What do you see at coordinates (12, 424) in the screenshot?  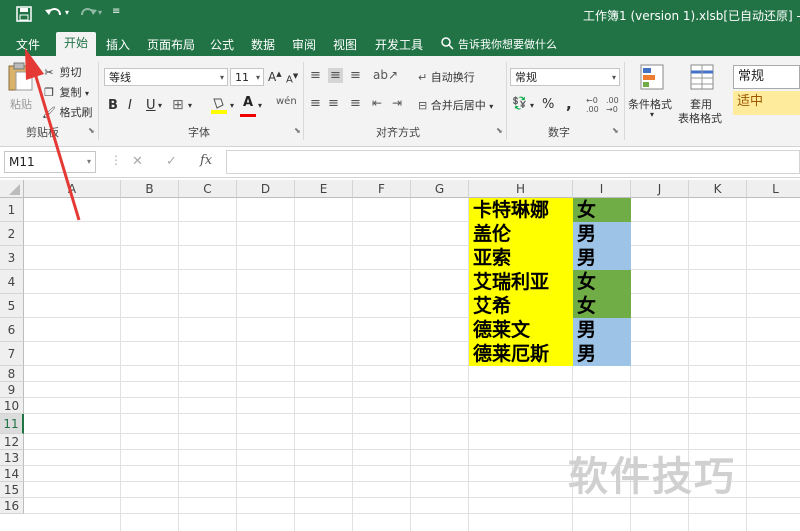 I see `row-header-11: 11` at bounding box center [12, 424].